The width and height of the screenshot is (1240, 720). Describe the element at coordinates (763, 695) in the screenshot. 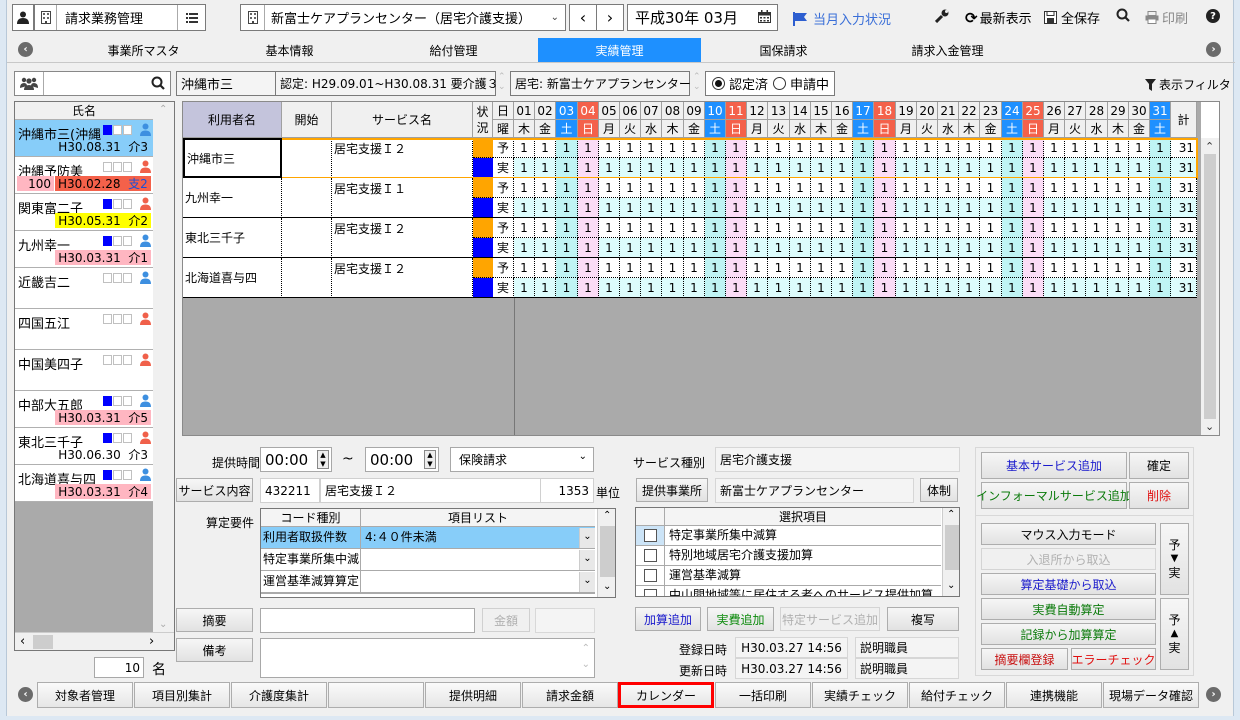

I see `bottom-tab: 一括印刷` at that location.